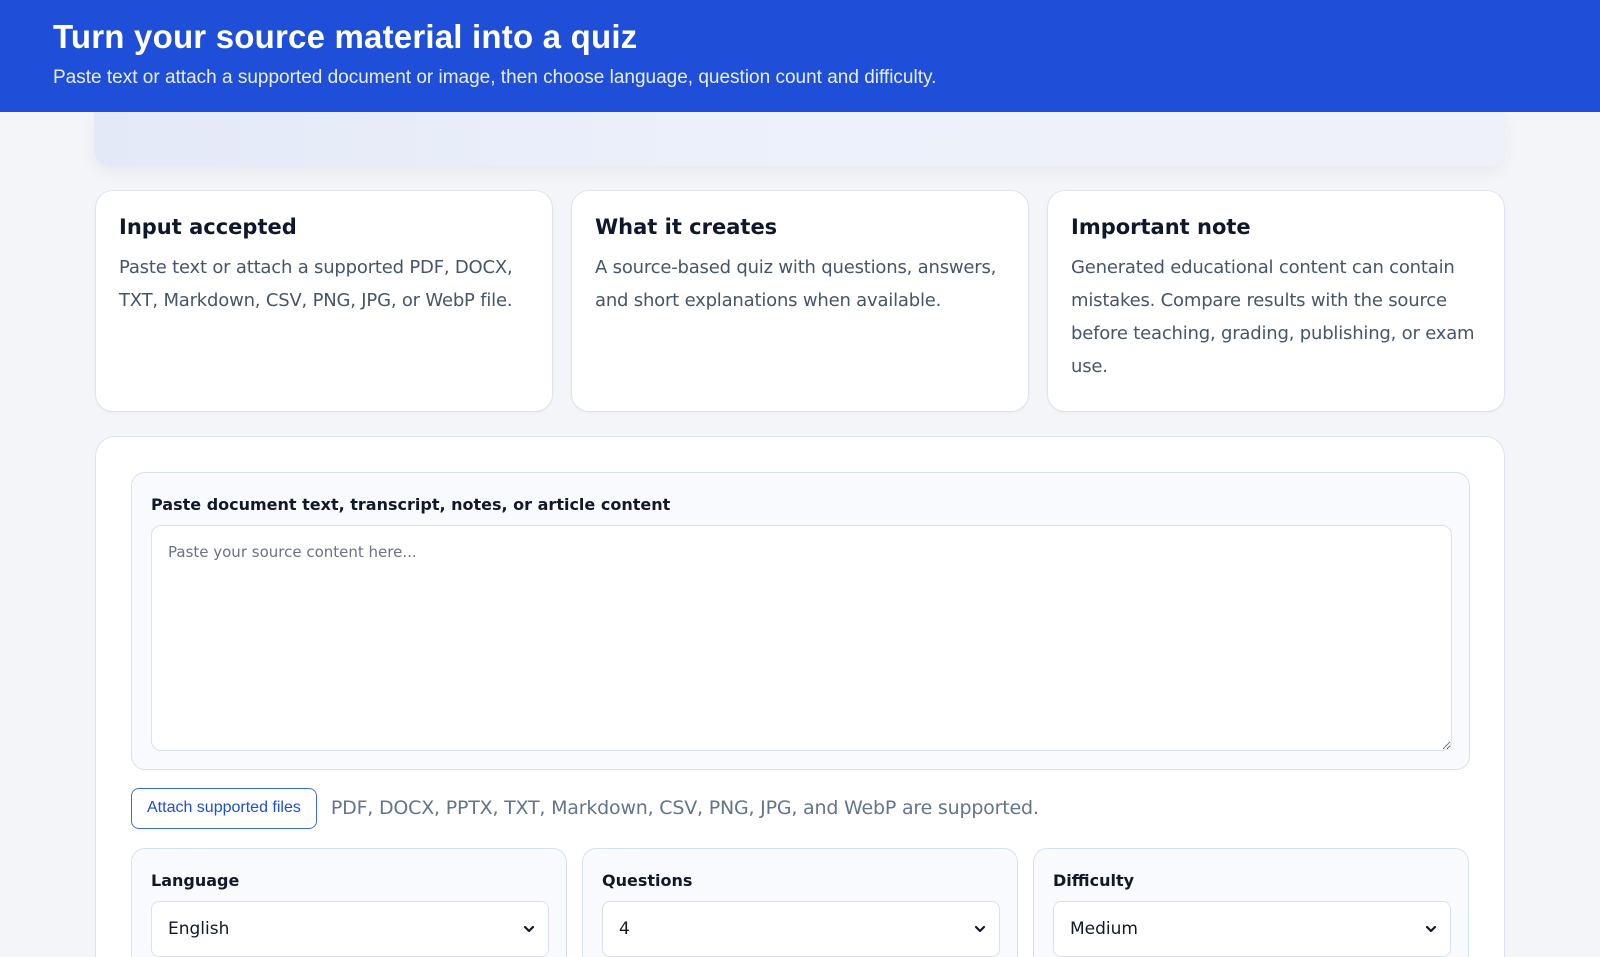  What do you see at coordinates (799, 139) in the screenshot?
I see `hero-strip` at bounding box center [799, 139].